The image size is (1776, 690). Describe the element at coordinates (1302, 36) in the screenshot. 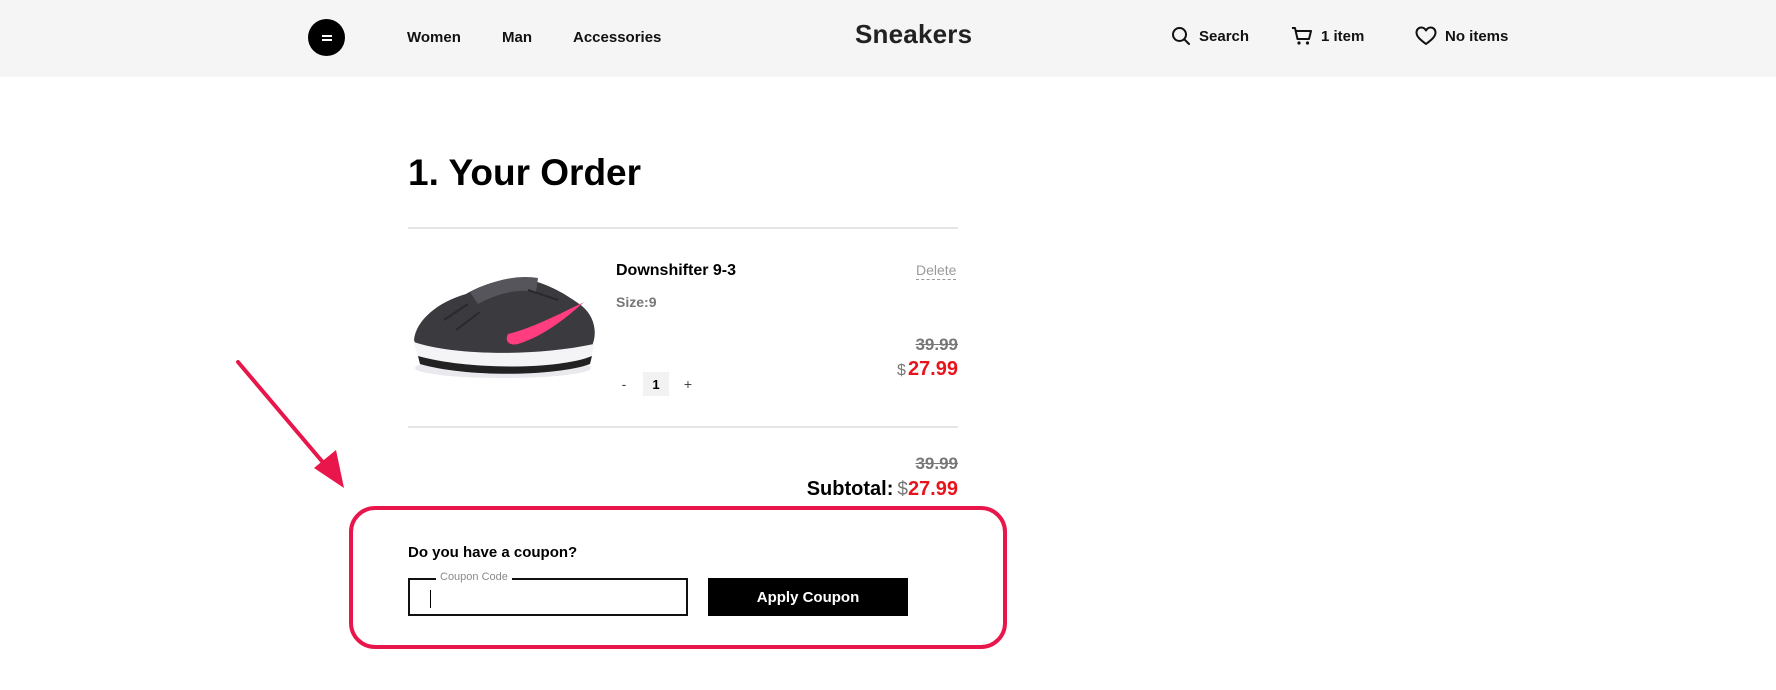

I see `cart-icon` at that location.